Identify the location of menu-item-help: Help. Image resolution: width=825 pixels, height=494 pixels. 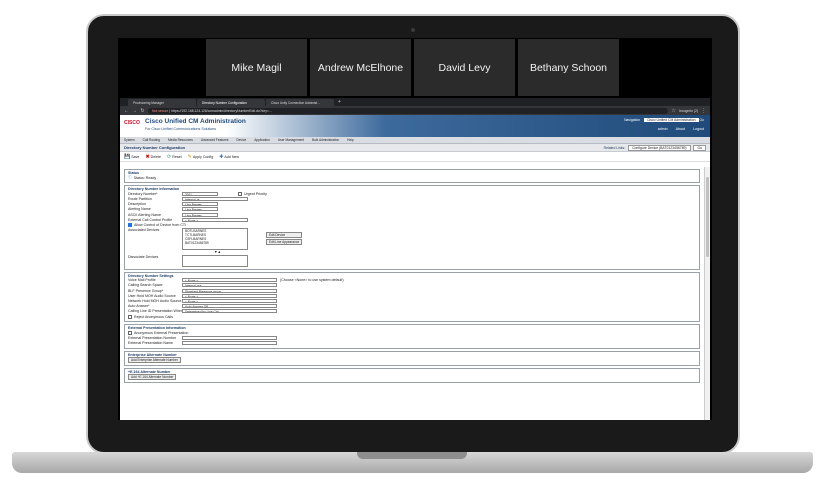
(350, 140).